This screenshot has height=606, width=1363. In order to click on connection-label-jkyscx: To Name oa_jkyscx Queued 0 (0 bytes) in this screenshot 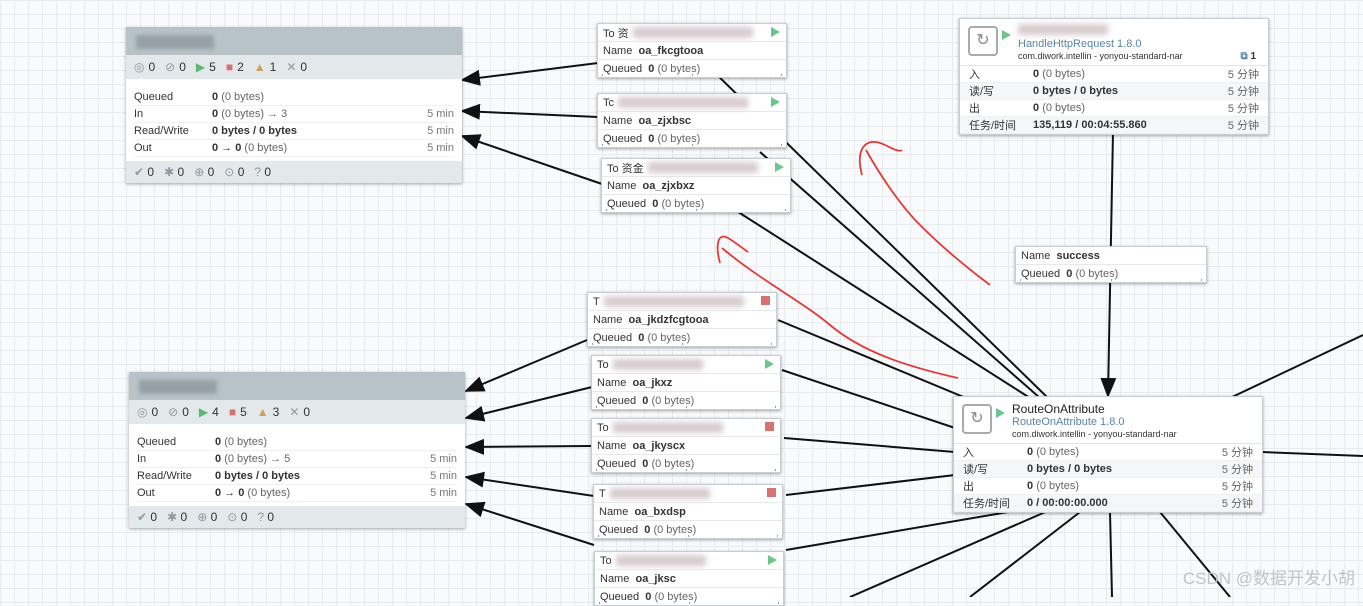, I will do `click(686, 445)`.